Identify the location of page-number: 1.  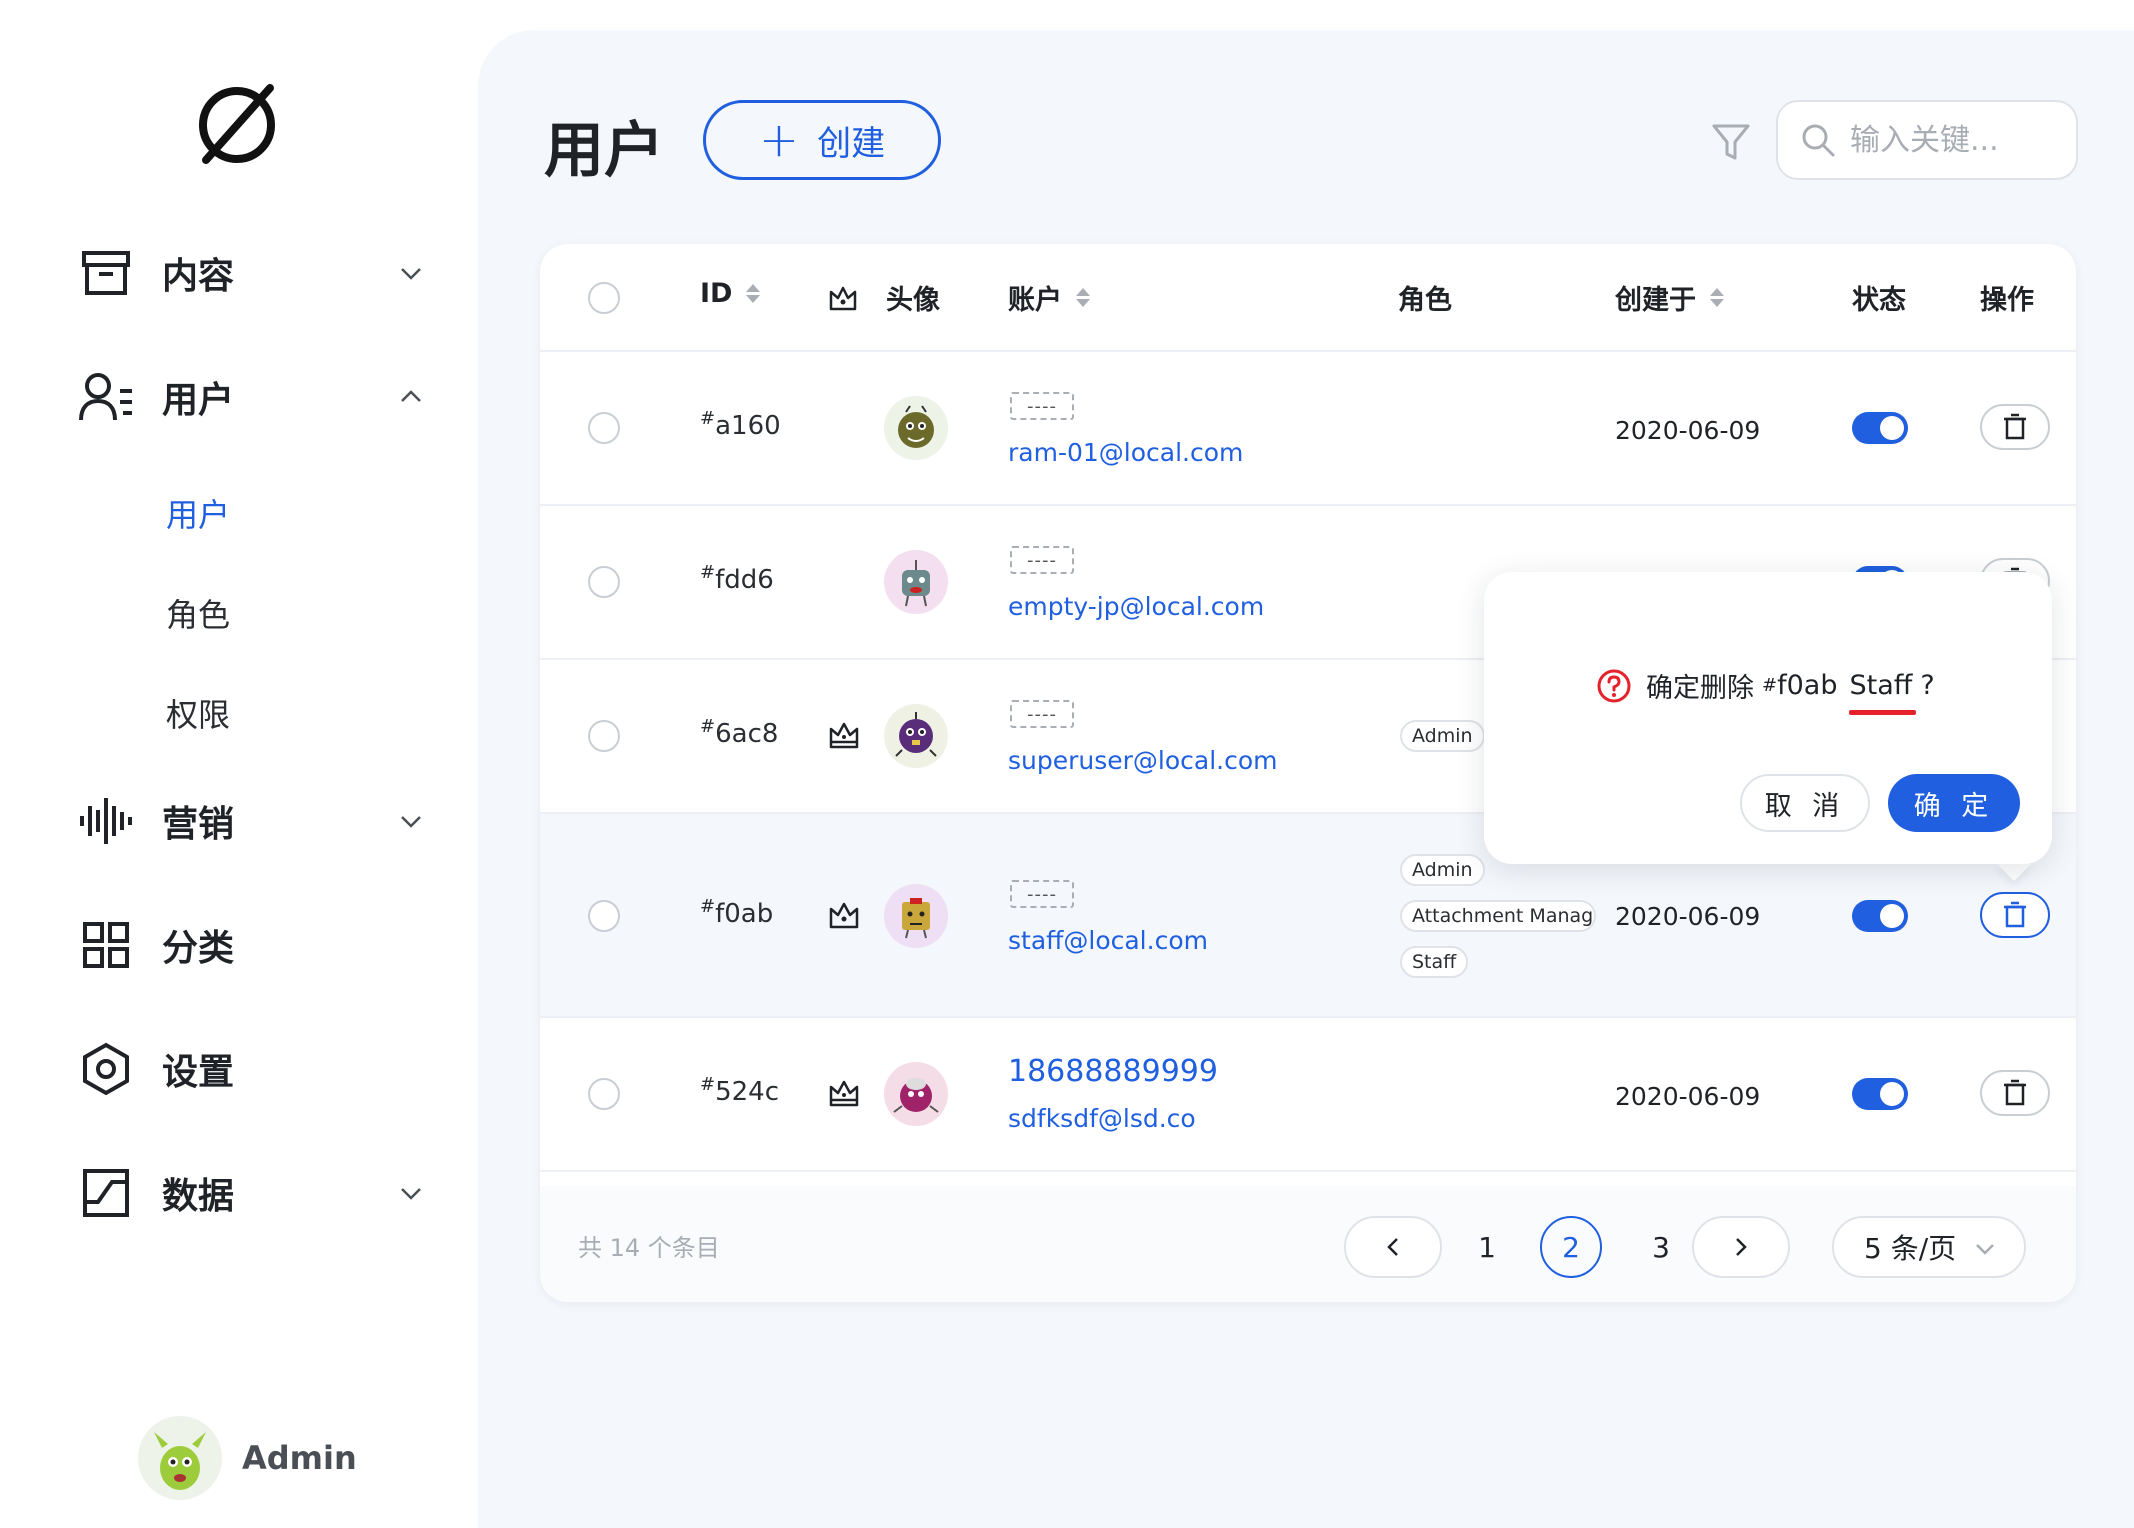
(1487, 1247).